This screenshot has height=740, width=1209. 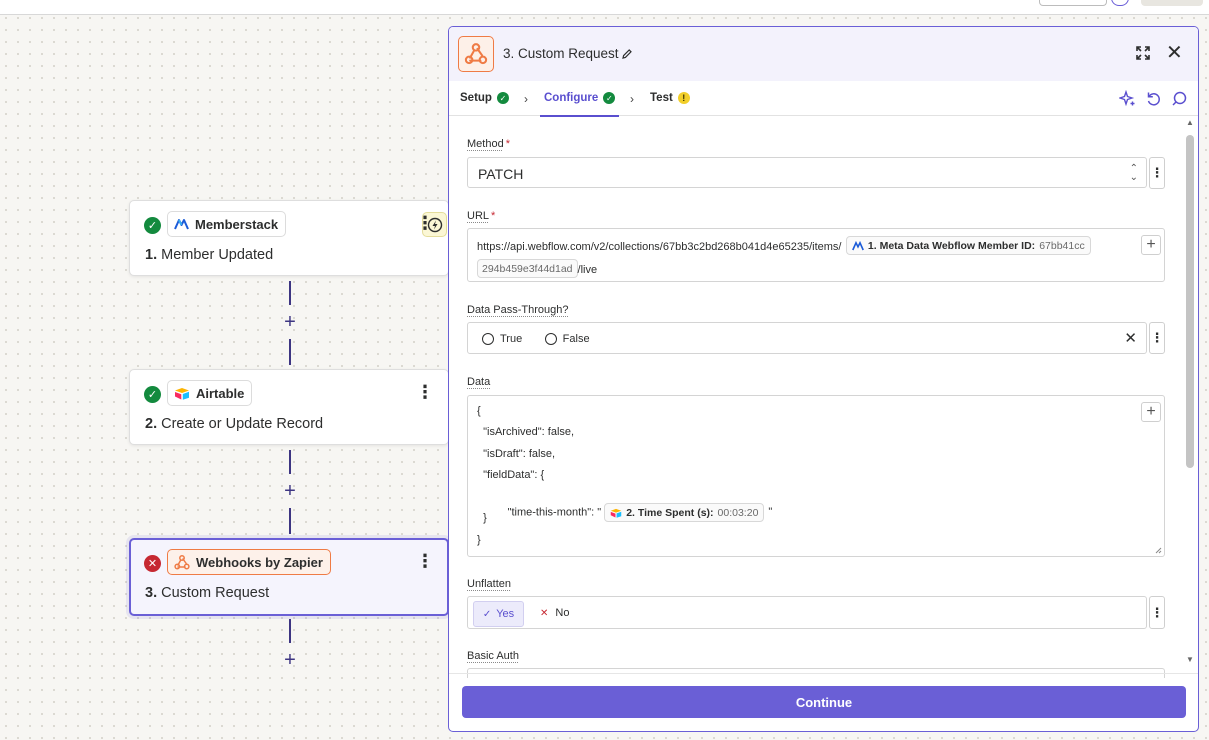 What do you see at coordinates (1174, 53) in the screenshot?
I see `close-icon: ✕` at bounding box center [1174, 53].